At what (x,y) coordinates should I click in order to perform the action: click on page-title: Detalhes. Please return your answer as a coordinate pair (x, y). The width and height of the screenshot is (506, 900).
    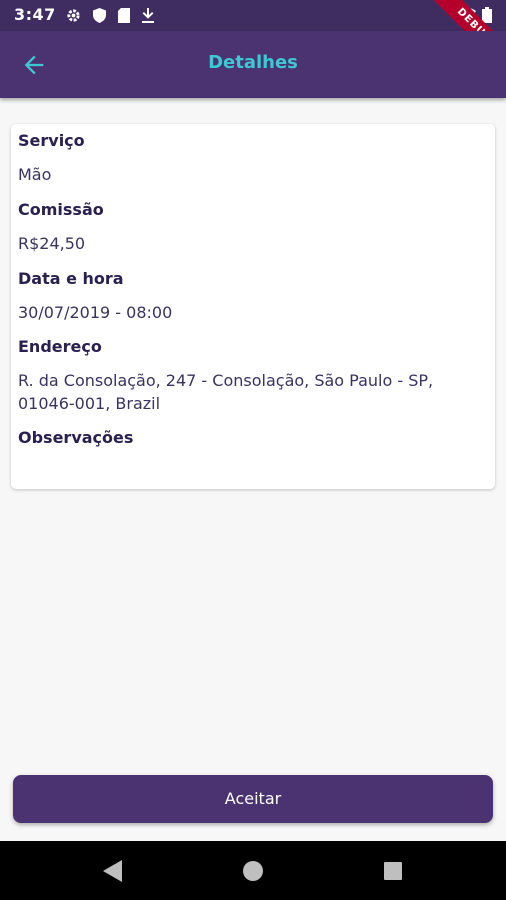
    Looking at the image, I should click on (253, 62).